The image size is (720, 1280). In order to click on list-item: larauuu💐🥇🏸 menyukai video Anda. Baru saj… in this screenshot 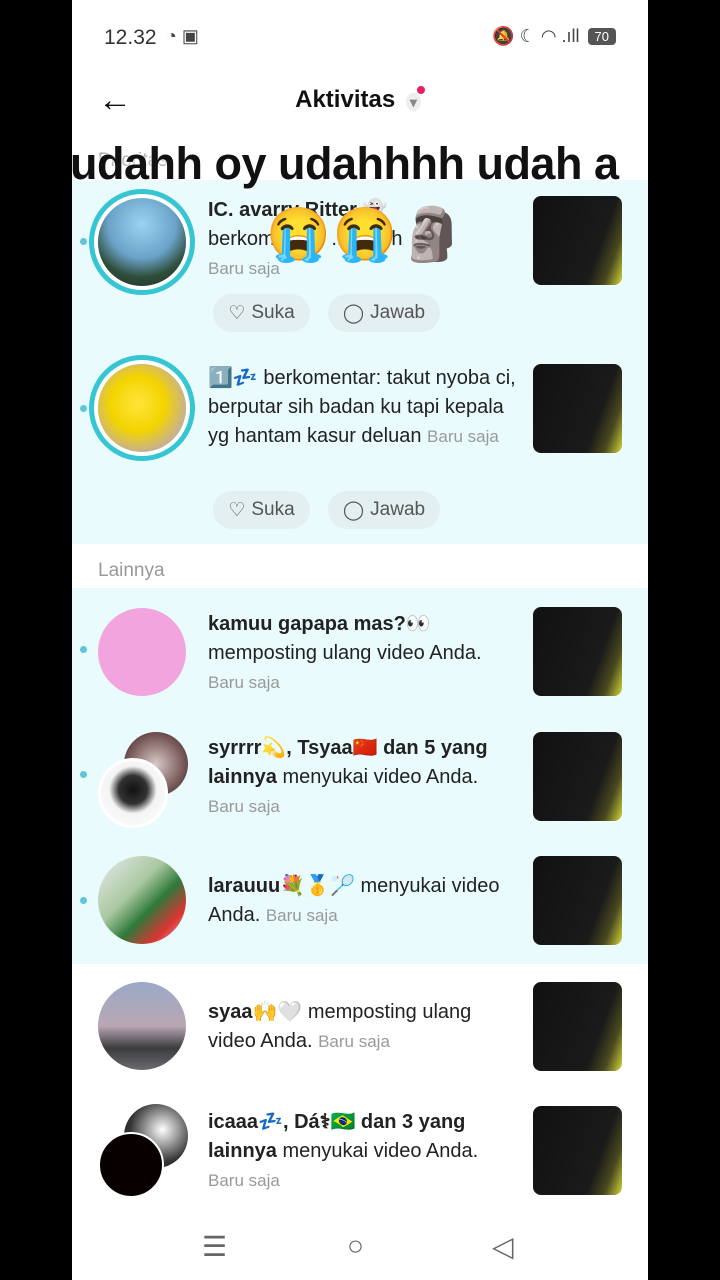, I will do `click(360, 901)`.